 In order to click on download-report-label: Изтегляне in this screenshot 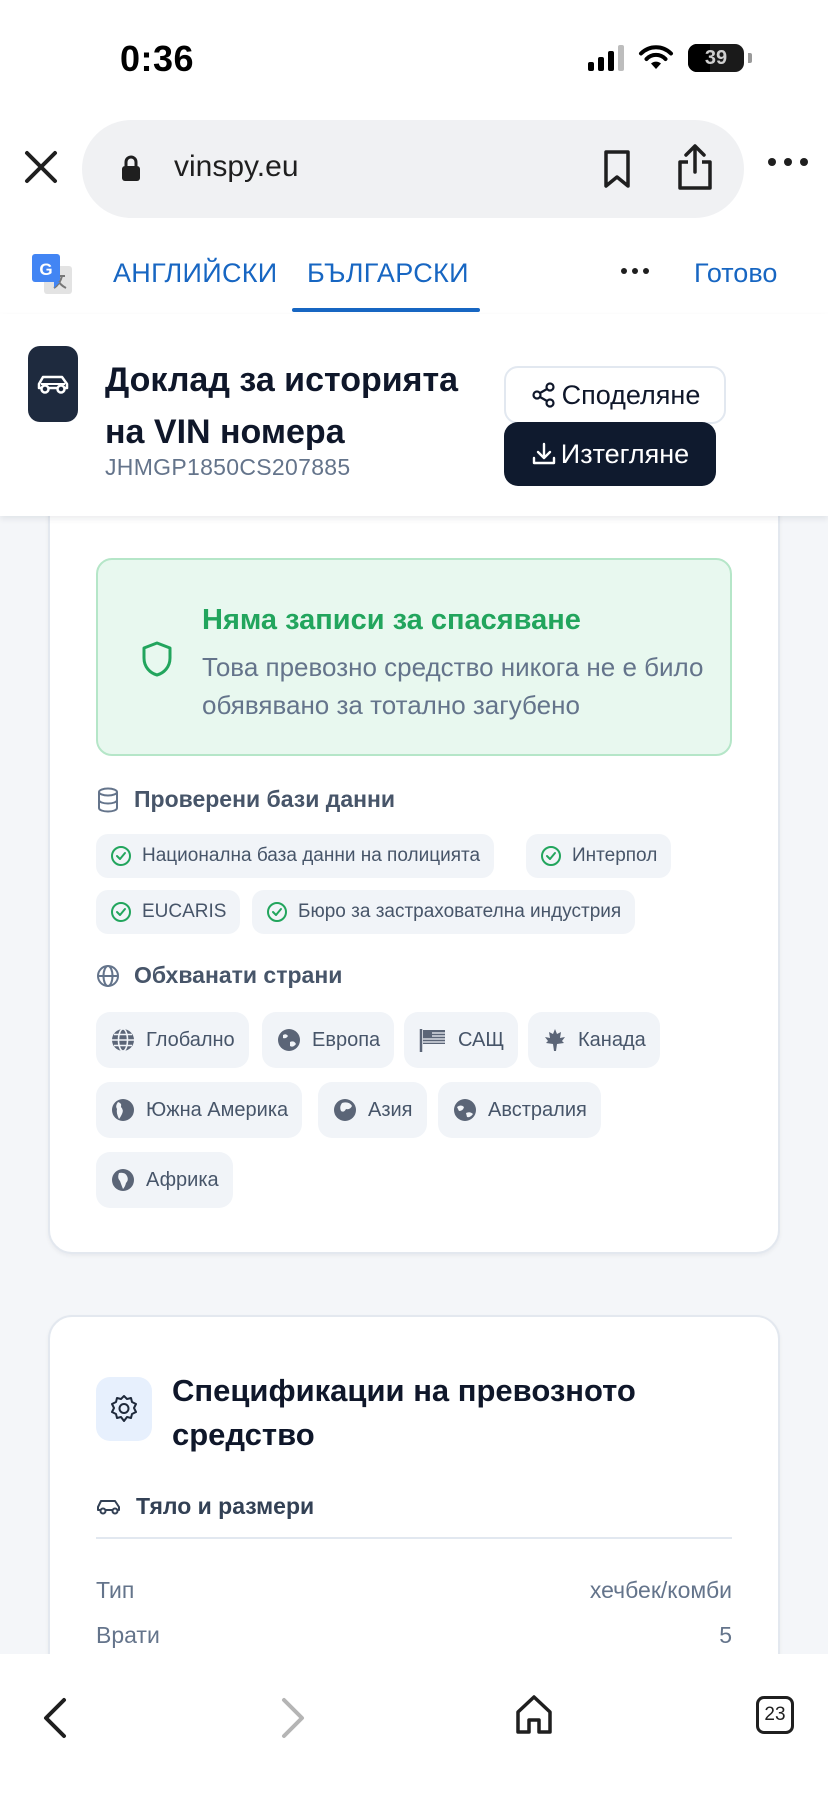, I will do `click(625, 453)`.